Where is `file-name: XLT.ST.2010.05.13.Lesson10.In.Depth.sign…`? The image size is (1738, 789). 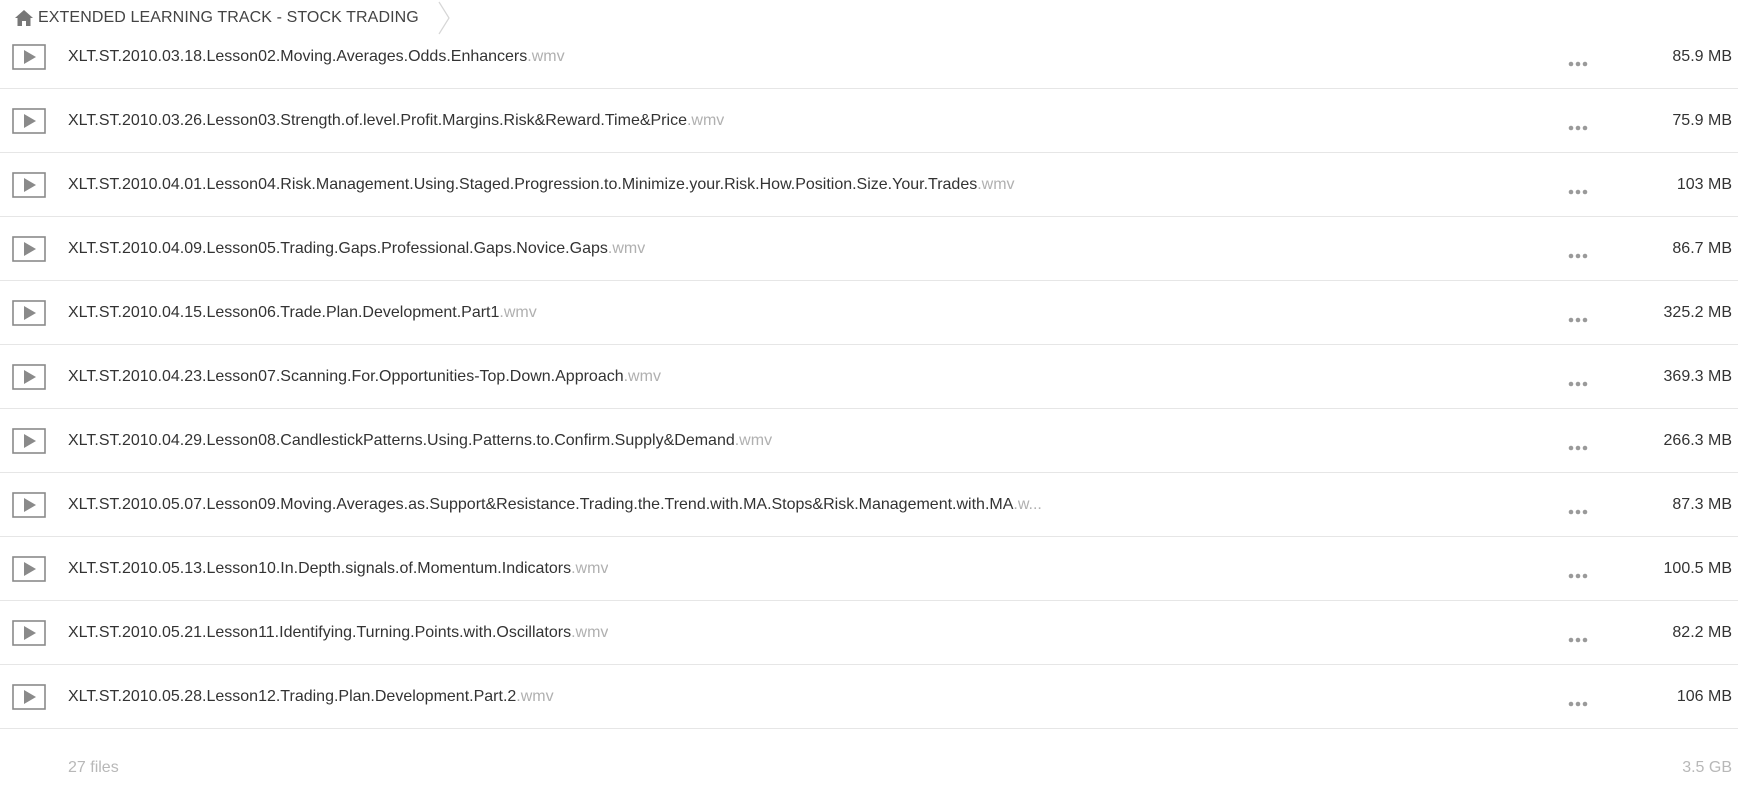
file-name: XLT.ST.2010.05.13.Lesson10.In.Depth.sign… is located at coordinates (338, 569).